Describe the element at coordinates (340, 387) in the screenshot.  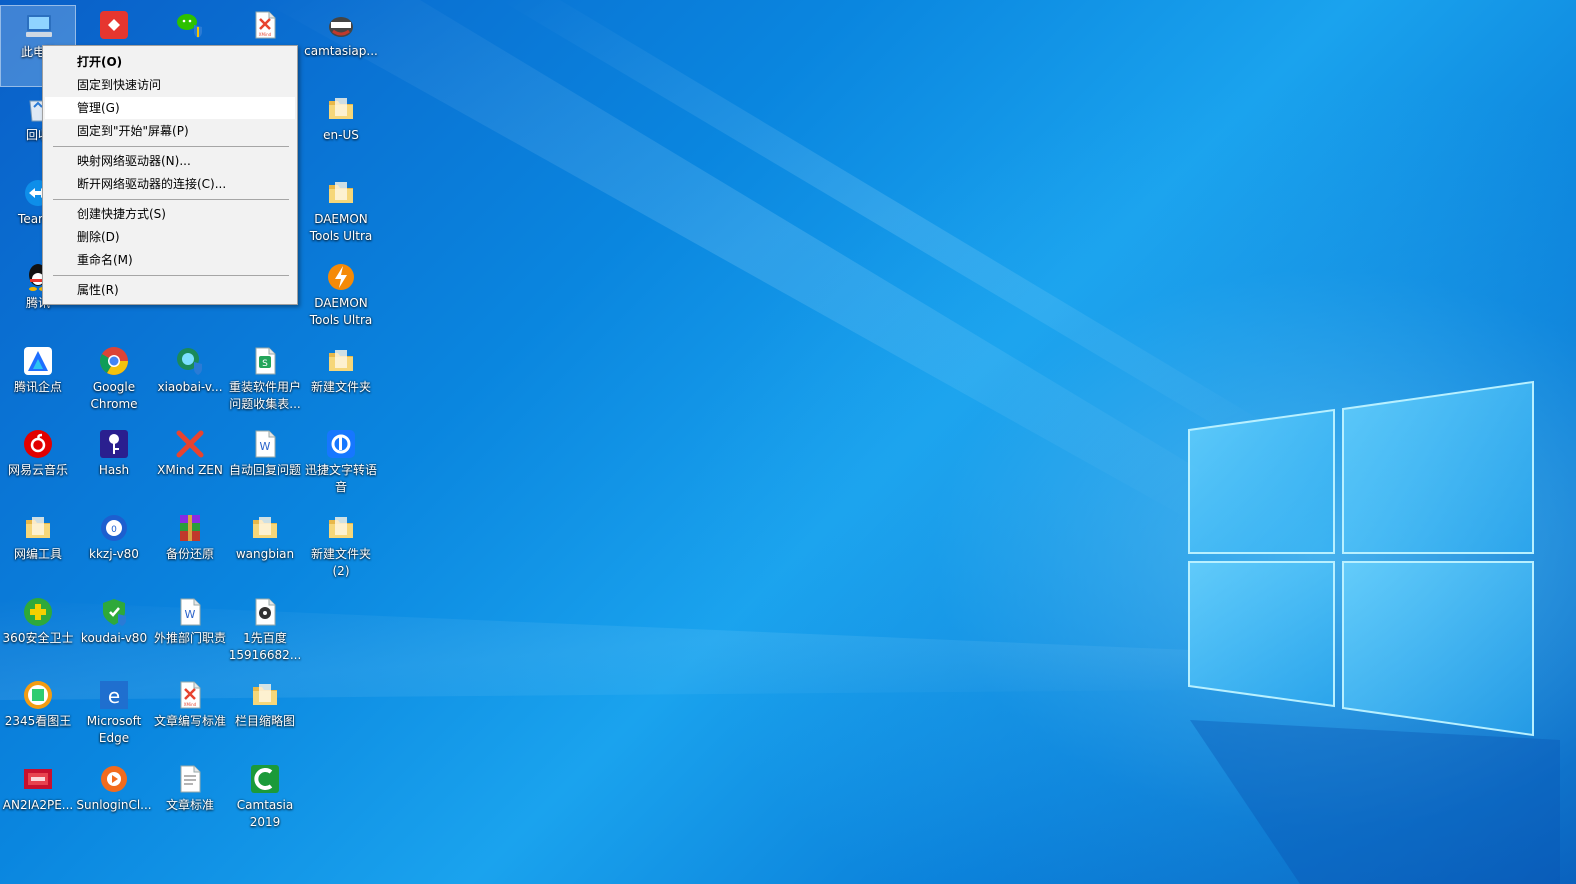
I see `desktop-icon-label: 新建文件夹` at that location.